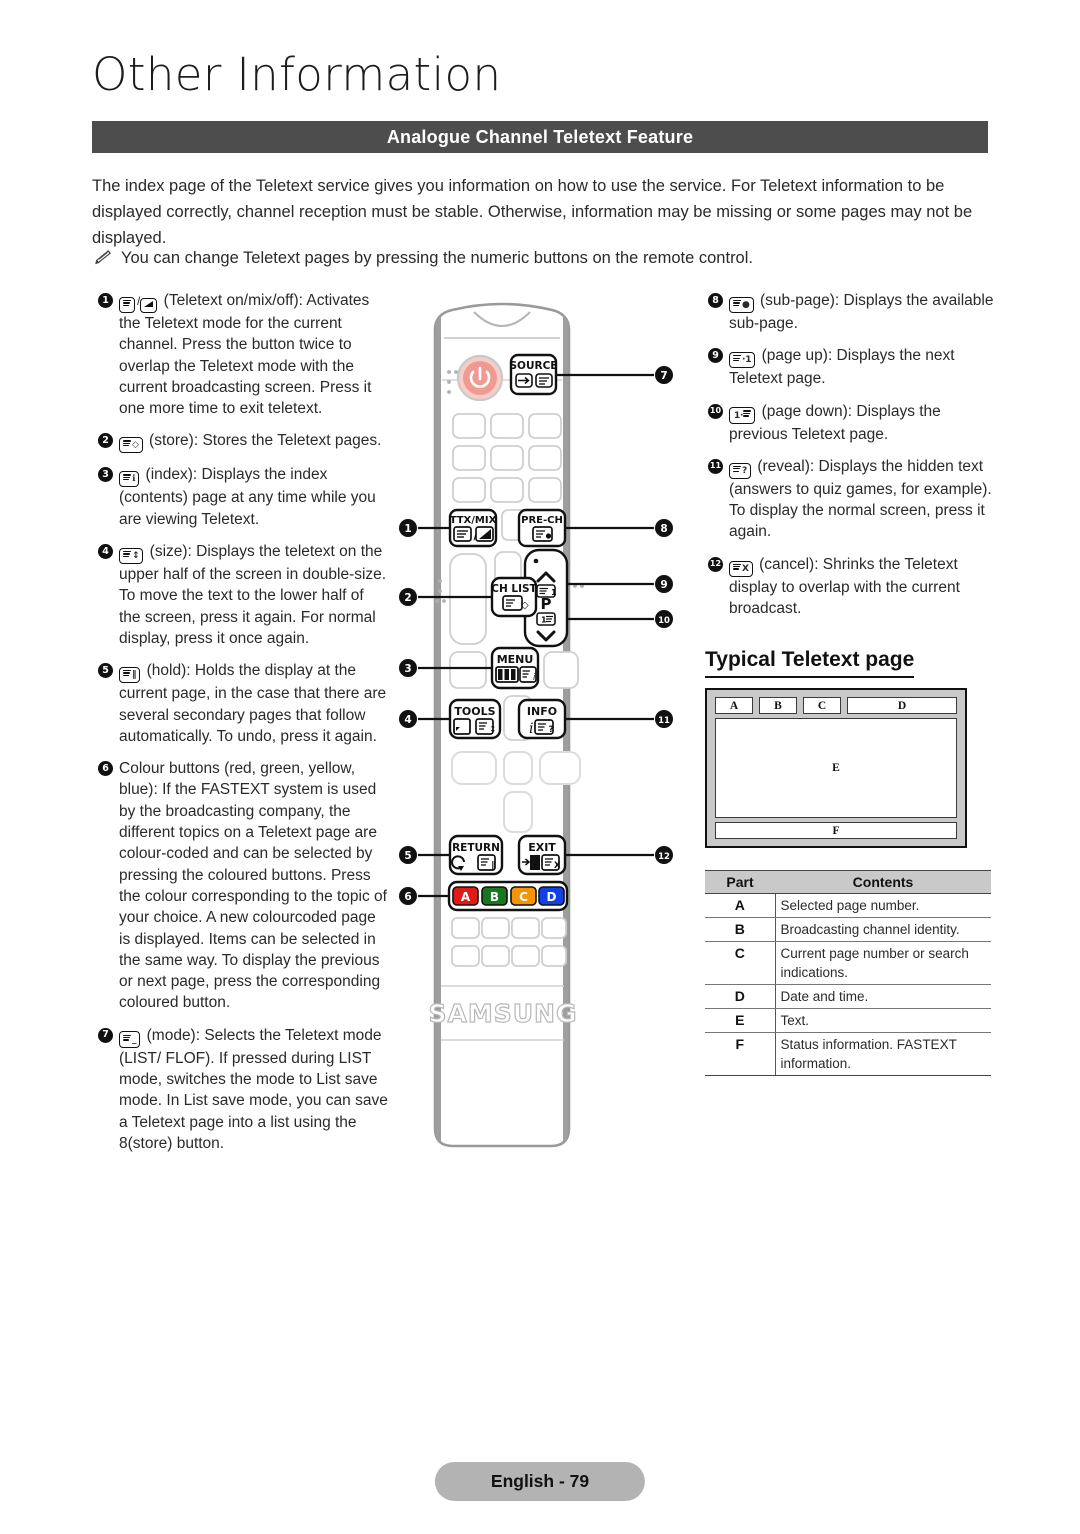 The height and width of the screenshot is (1534, 1080). I want to click on reveal-icon: ?, so click(740, 470).